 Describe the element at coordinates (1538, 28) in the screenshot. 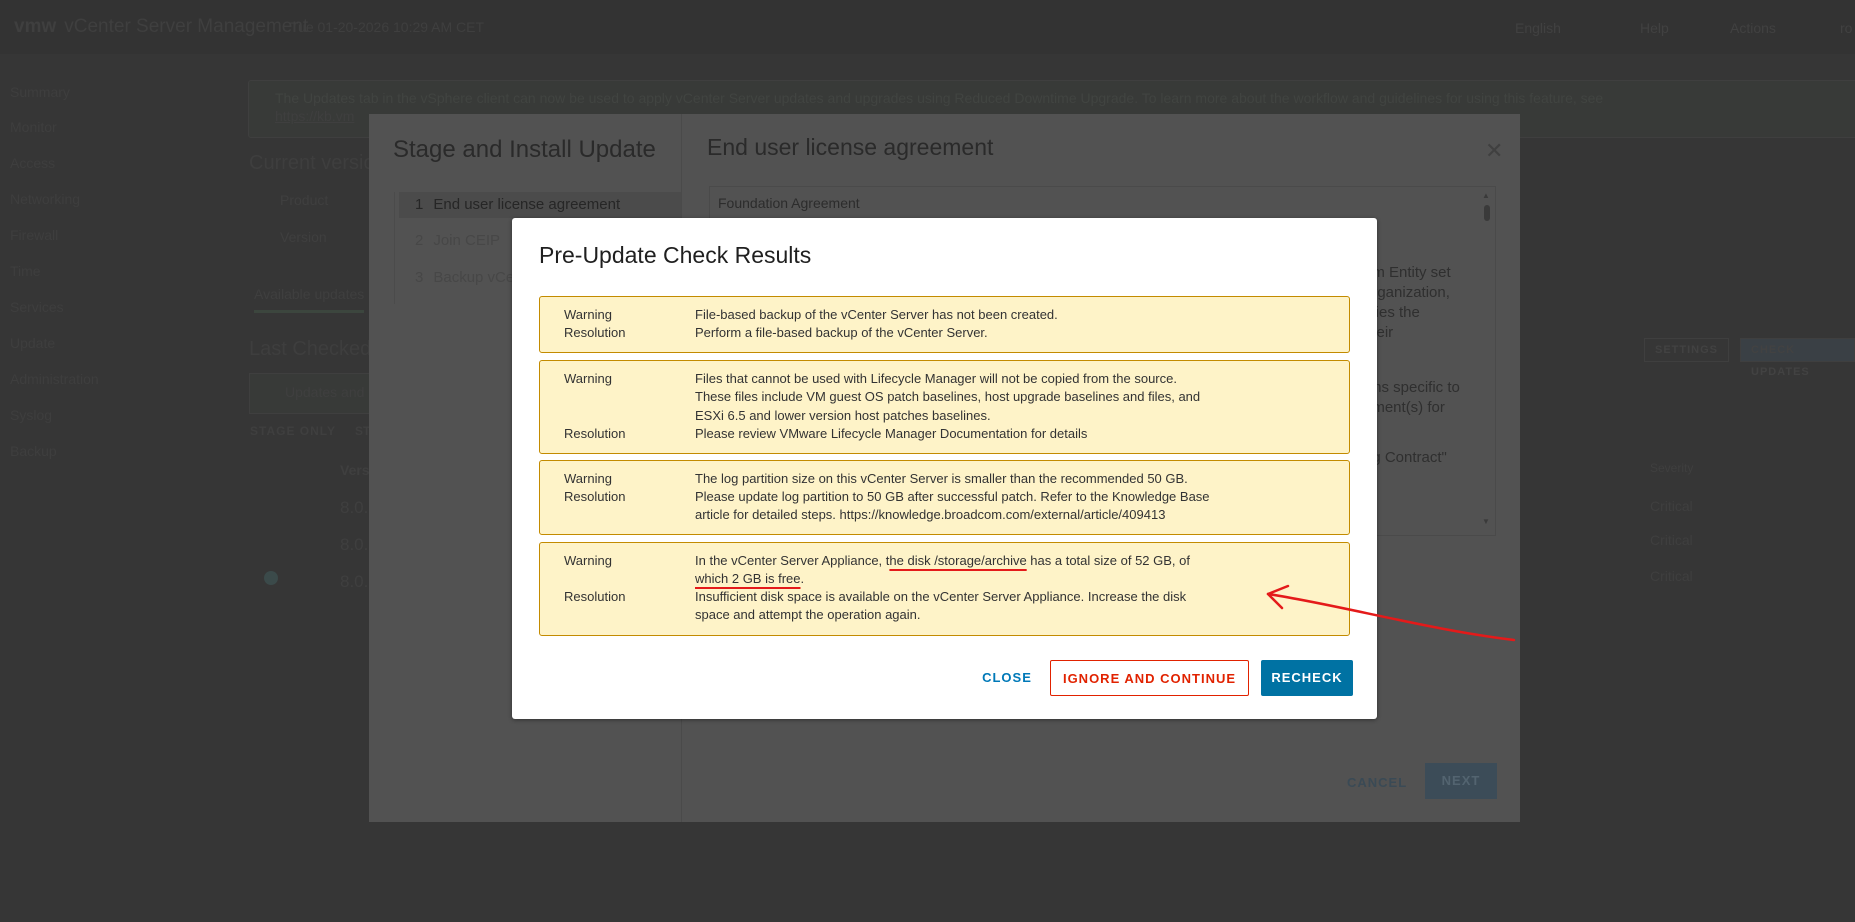

I see `language-menu: English` at that location.